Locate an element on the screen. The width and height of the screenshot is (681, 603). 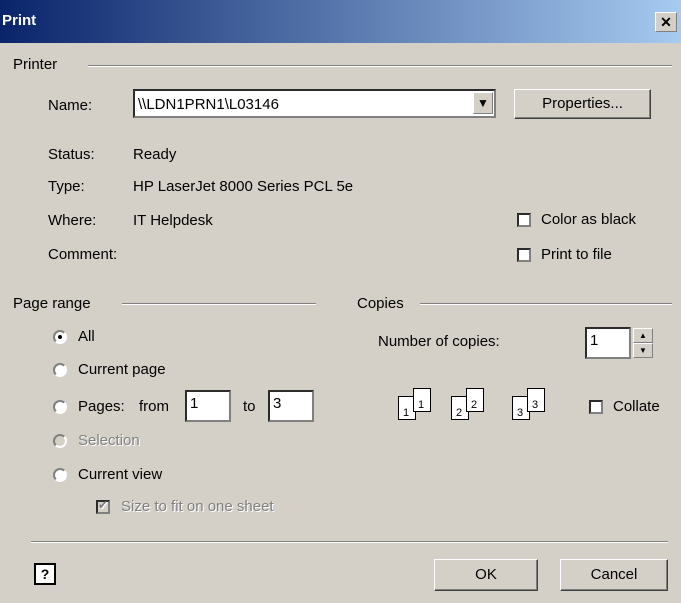
current-view-label: Current view is located at coordinates (120, 474).